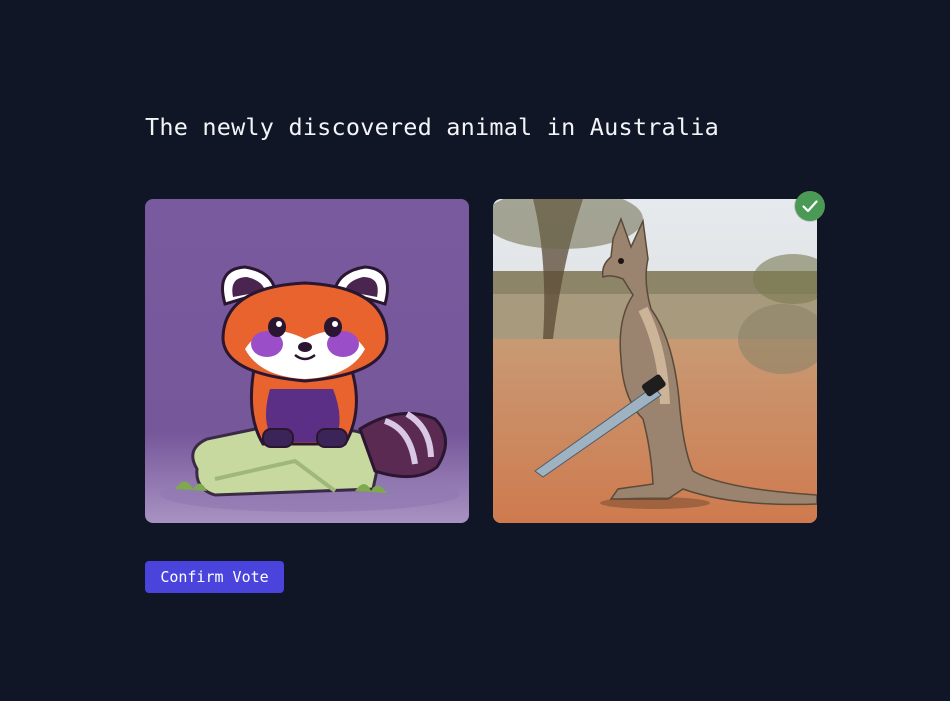 The width and height of the screenshot is (950, 701). What do you see at coordinates (432, 127) in the screenshot?
I see `prompt-title: The newly discovered animal in Australia` at bounding box center [432, 127].